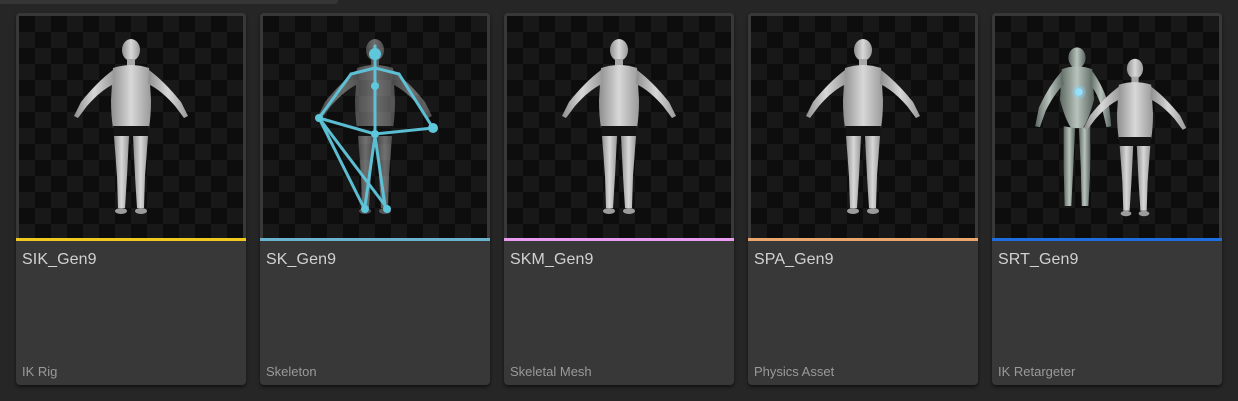  I want to click on asset-name: SPA_Gen9, so click(794, 259).